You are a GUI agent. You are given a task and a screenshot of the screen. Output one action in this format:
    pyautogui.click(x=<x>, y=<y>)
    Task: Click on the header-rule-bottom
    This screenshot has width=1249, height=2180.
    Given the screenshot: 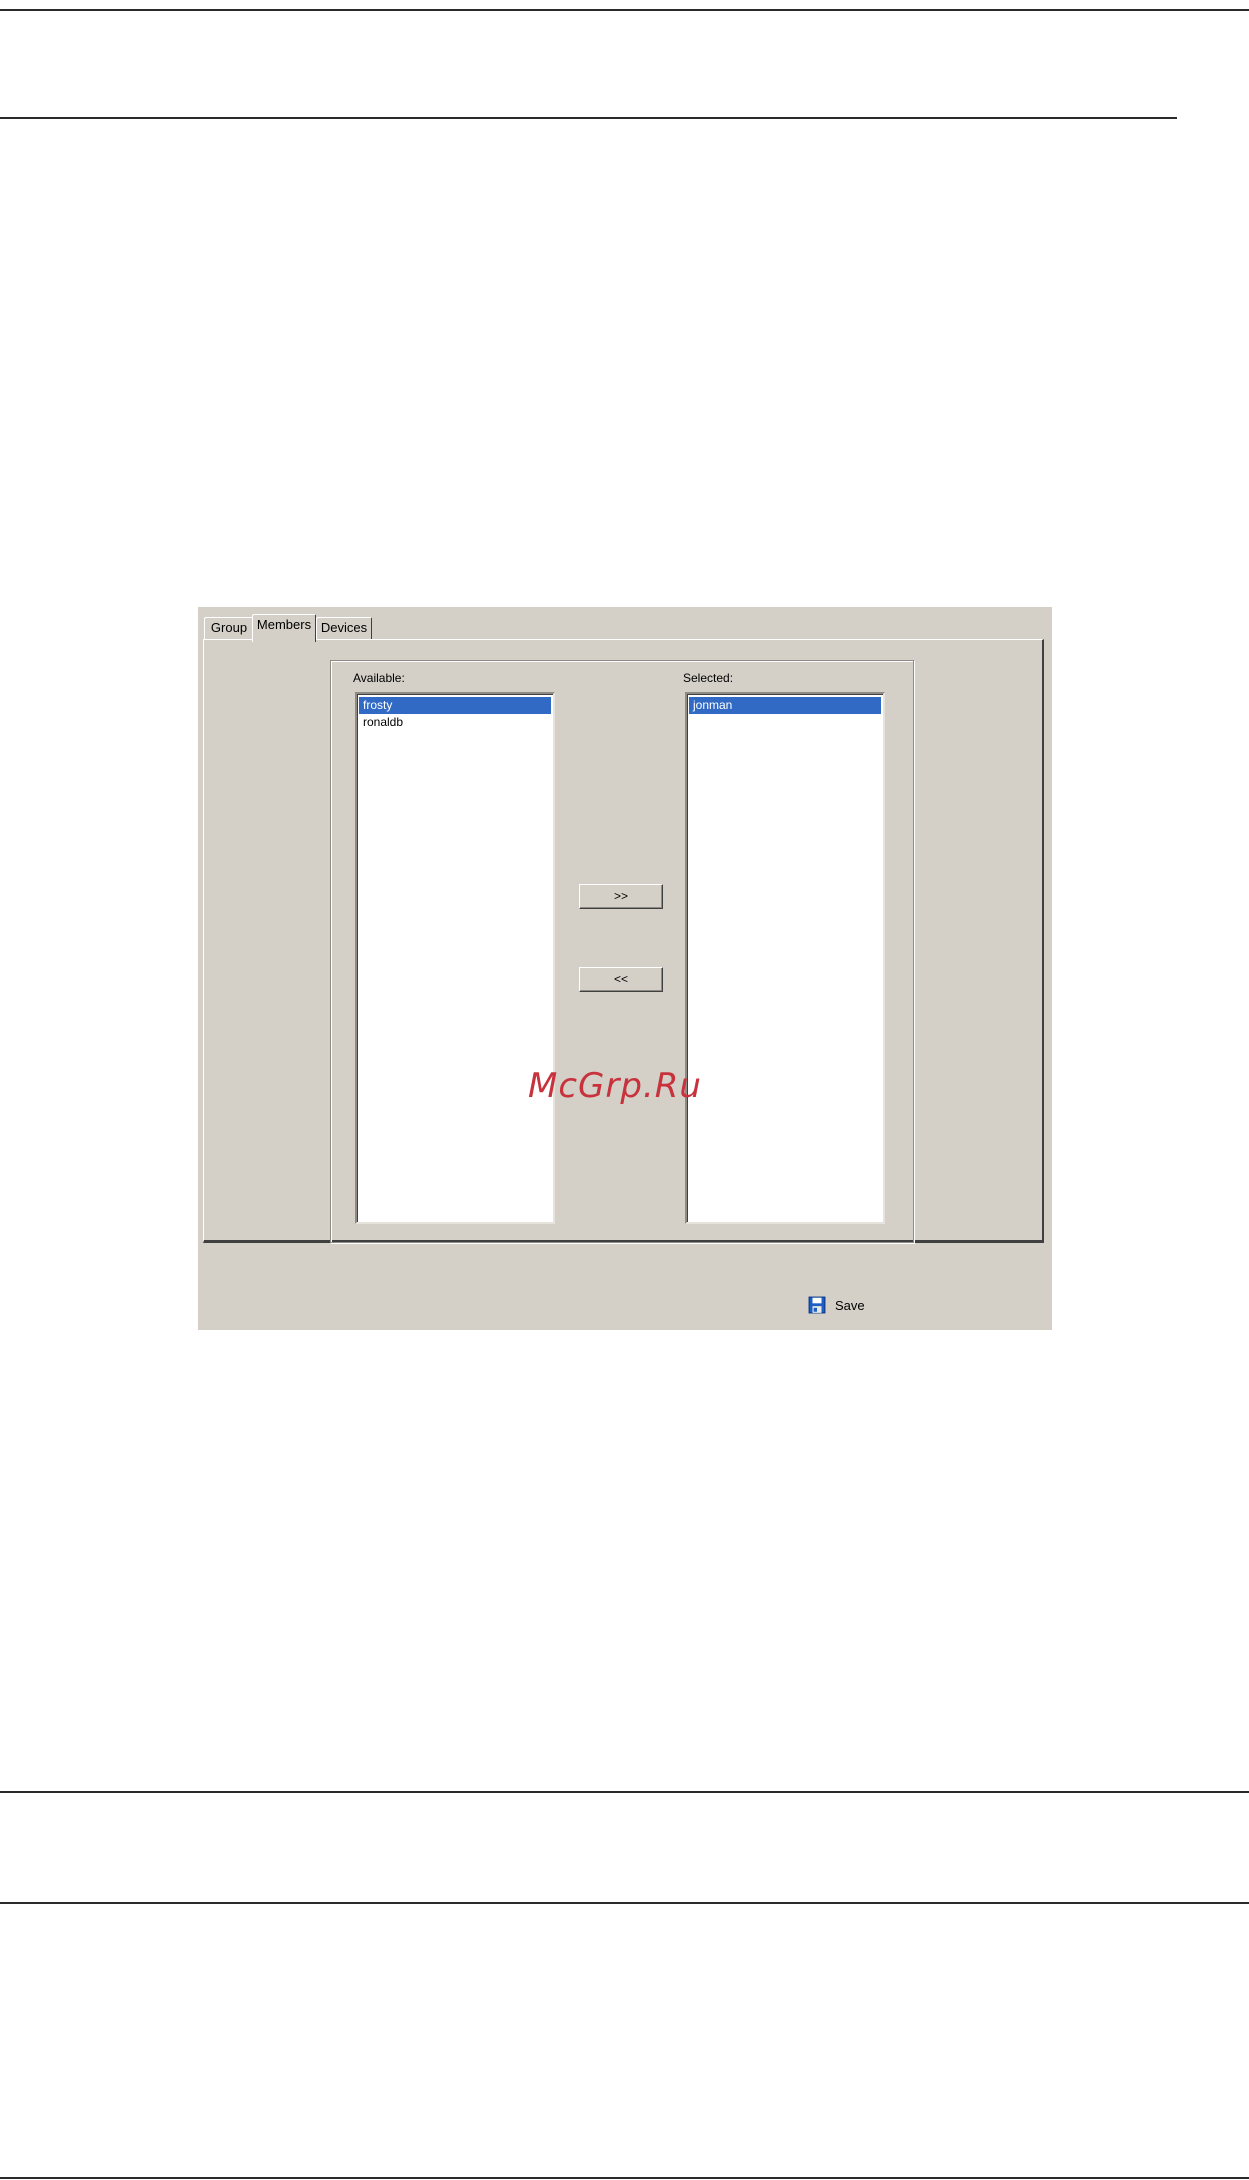 What is the action you would take?
    pyautogui.click(x=588, y=118)
    